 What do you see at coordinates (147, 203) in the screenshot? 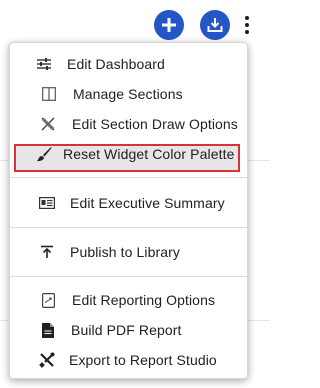
I see `menu-item-label: Edit Executive Summary` at bounding box center [147, 203].